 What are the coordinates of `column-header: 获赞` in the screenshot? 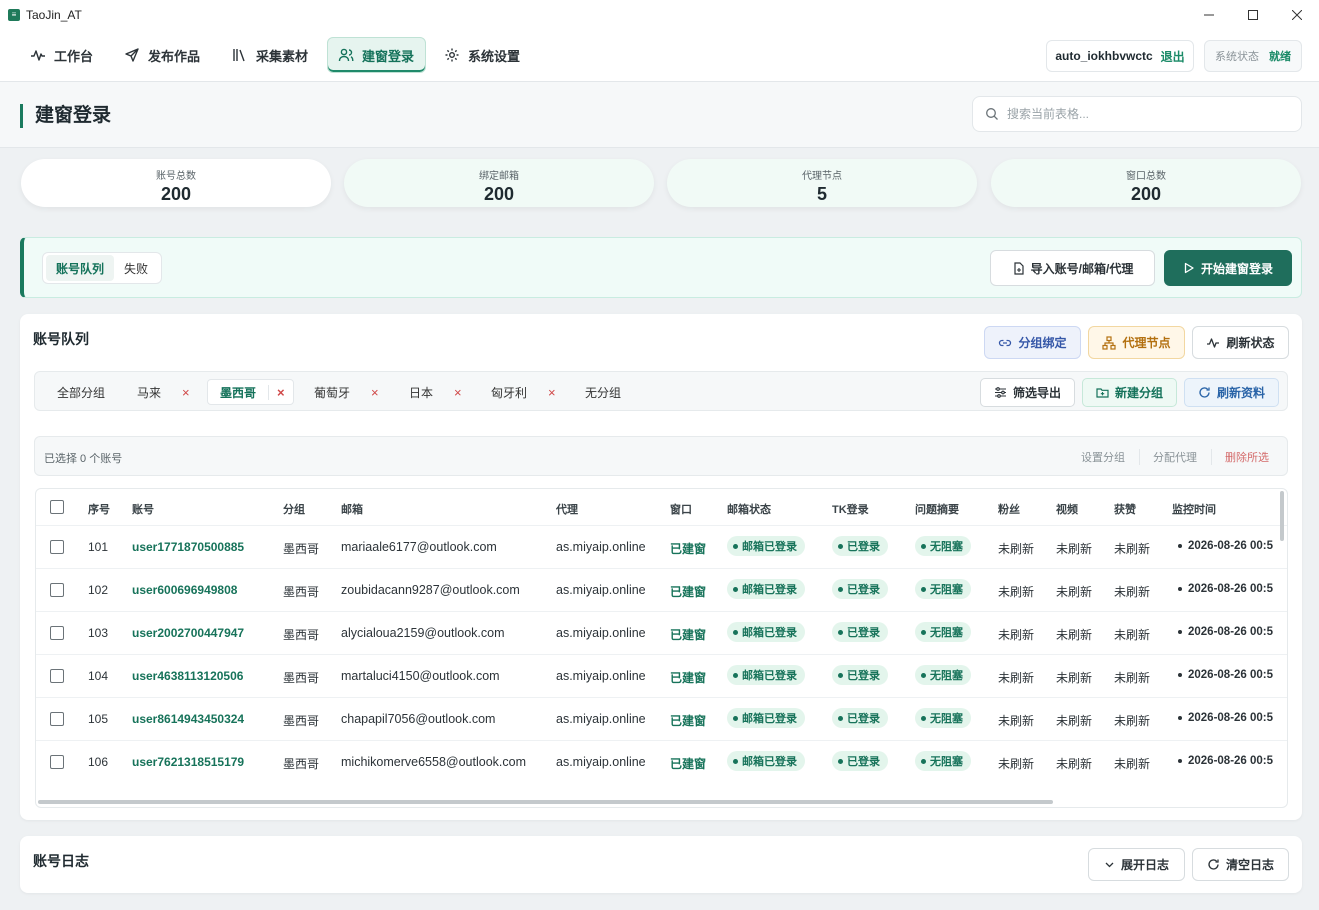 It's located at (1125, 509).